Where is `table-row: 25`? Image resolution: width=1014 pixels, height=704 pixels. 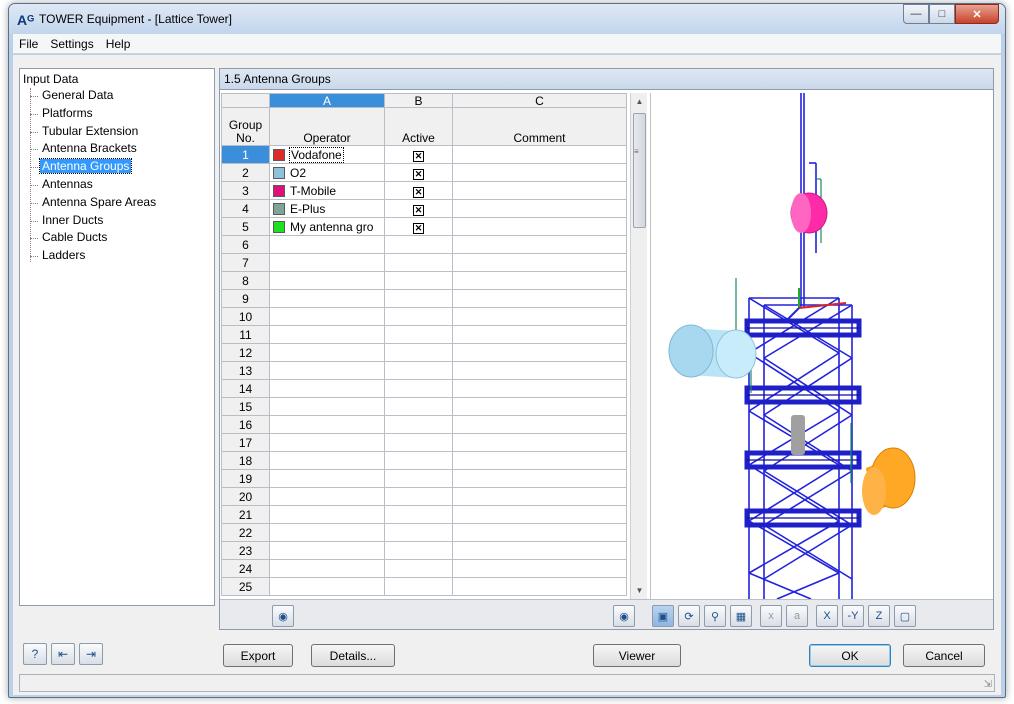 table-row: 25 is located at coordinates (424, 586).